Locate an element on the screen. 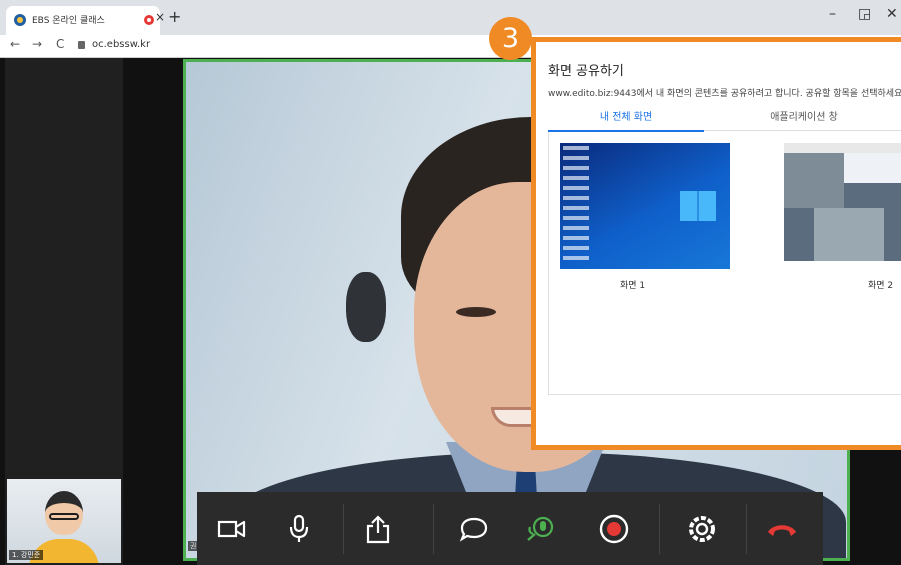  self-video-name: 1. 강민준 is located at coordinates (26, 555).